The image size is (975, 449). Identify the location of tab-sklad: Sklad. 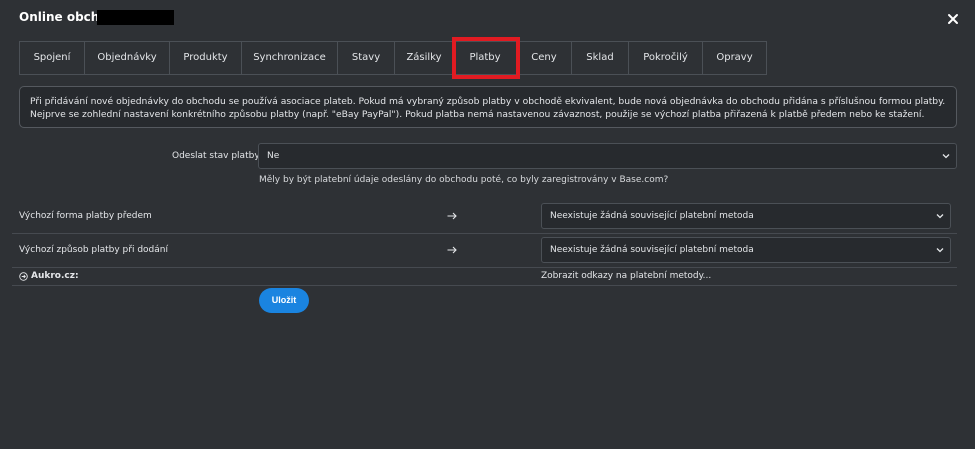
(600, 58).